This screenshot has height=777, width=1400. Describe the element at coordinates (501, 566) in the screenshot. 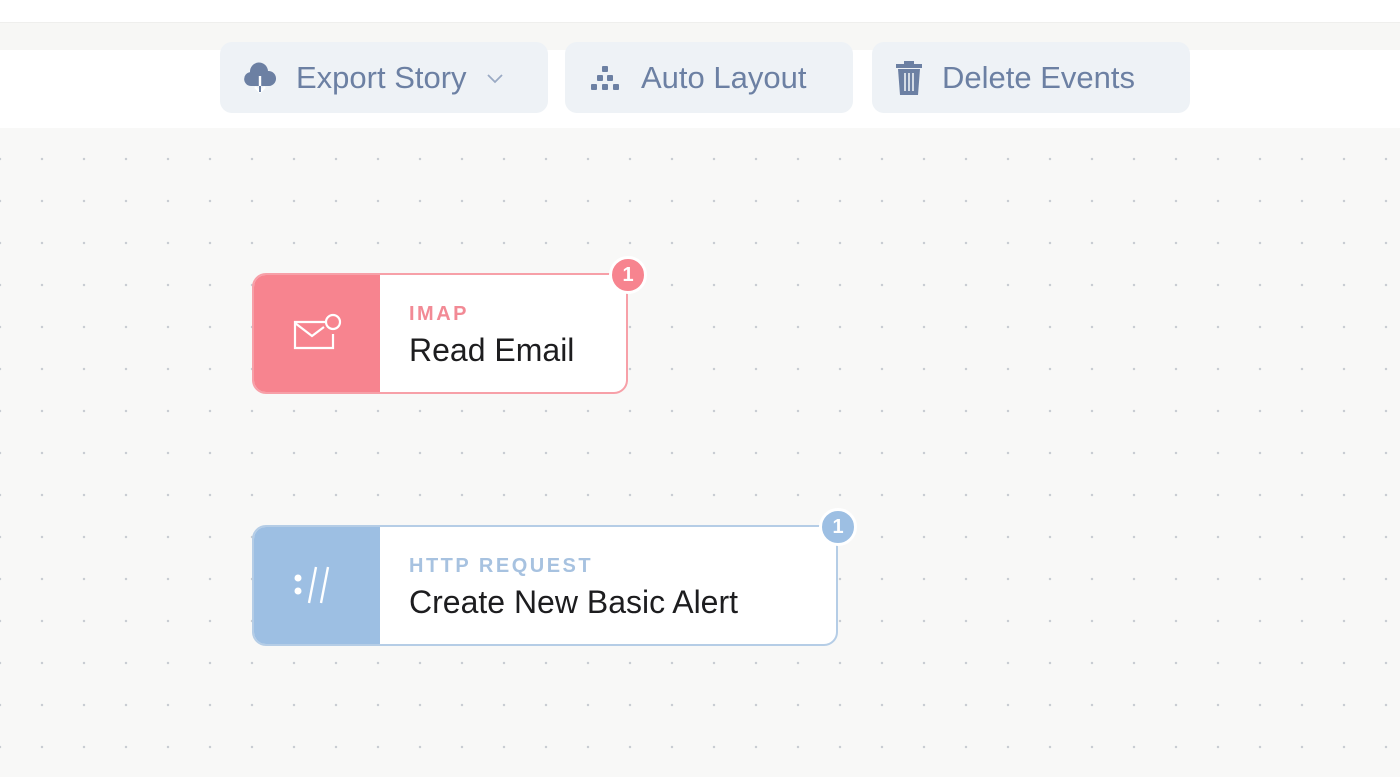

I see `node-type: HTTP REQUEST` at that location.